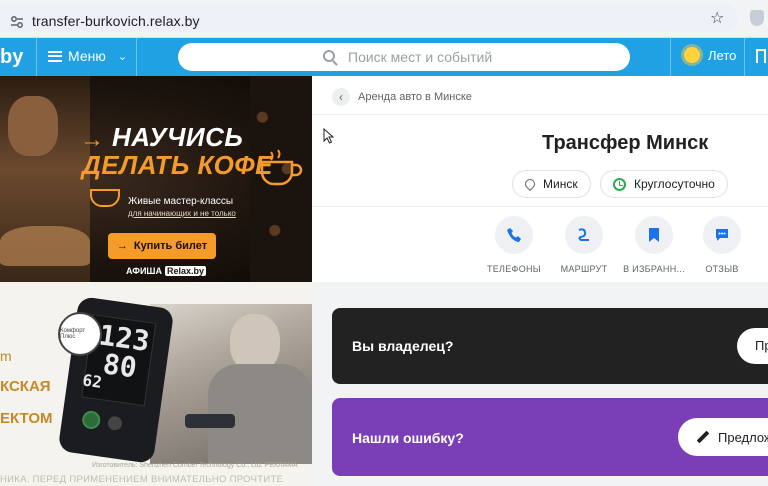 This screenshot has height=486, width=768. What do you see at coordinates (722, 235) in the screenshot?
I see `comment-icon` at bounding box center [722, 235].